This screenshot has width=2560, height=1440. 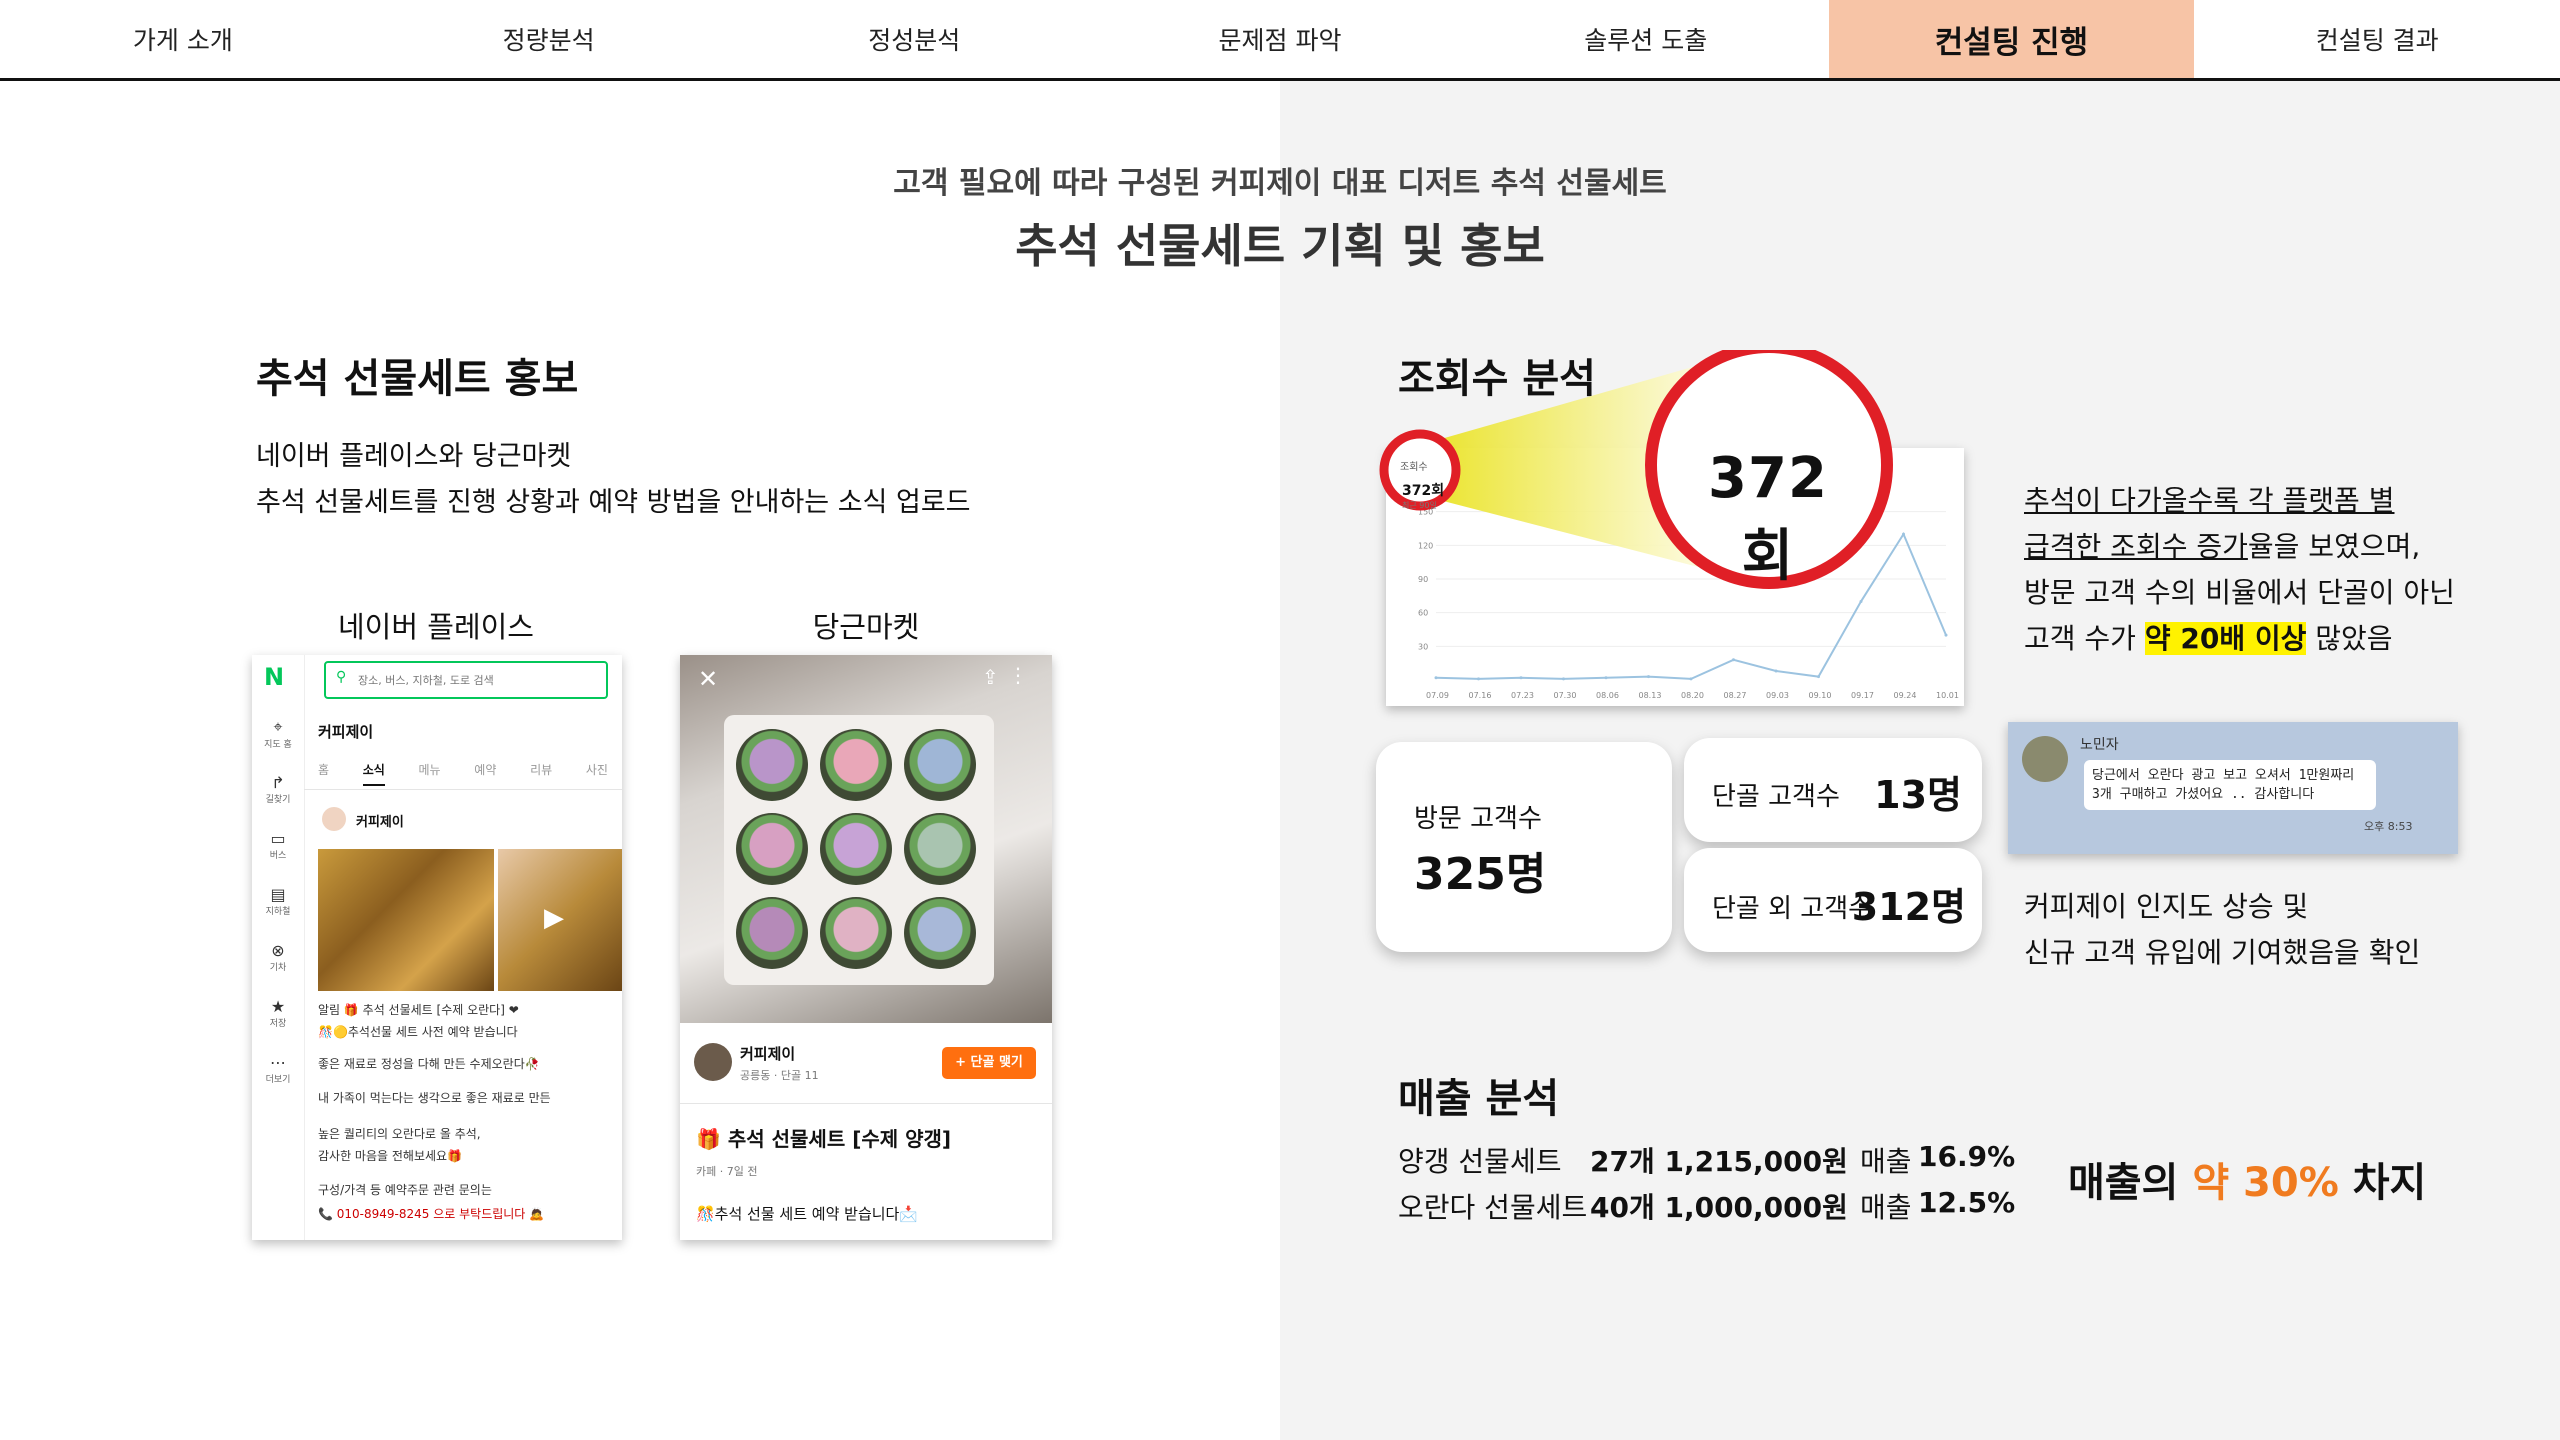 I want to click on x-tick-label: 08.13, so click(x=1650, y=695).